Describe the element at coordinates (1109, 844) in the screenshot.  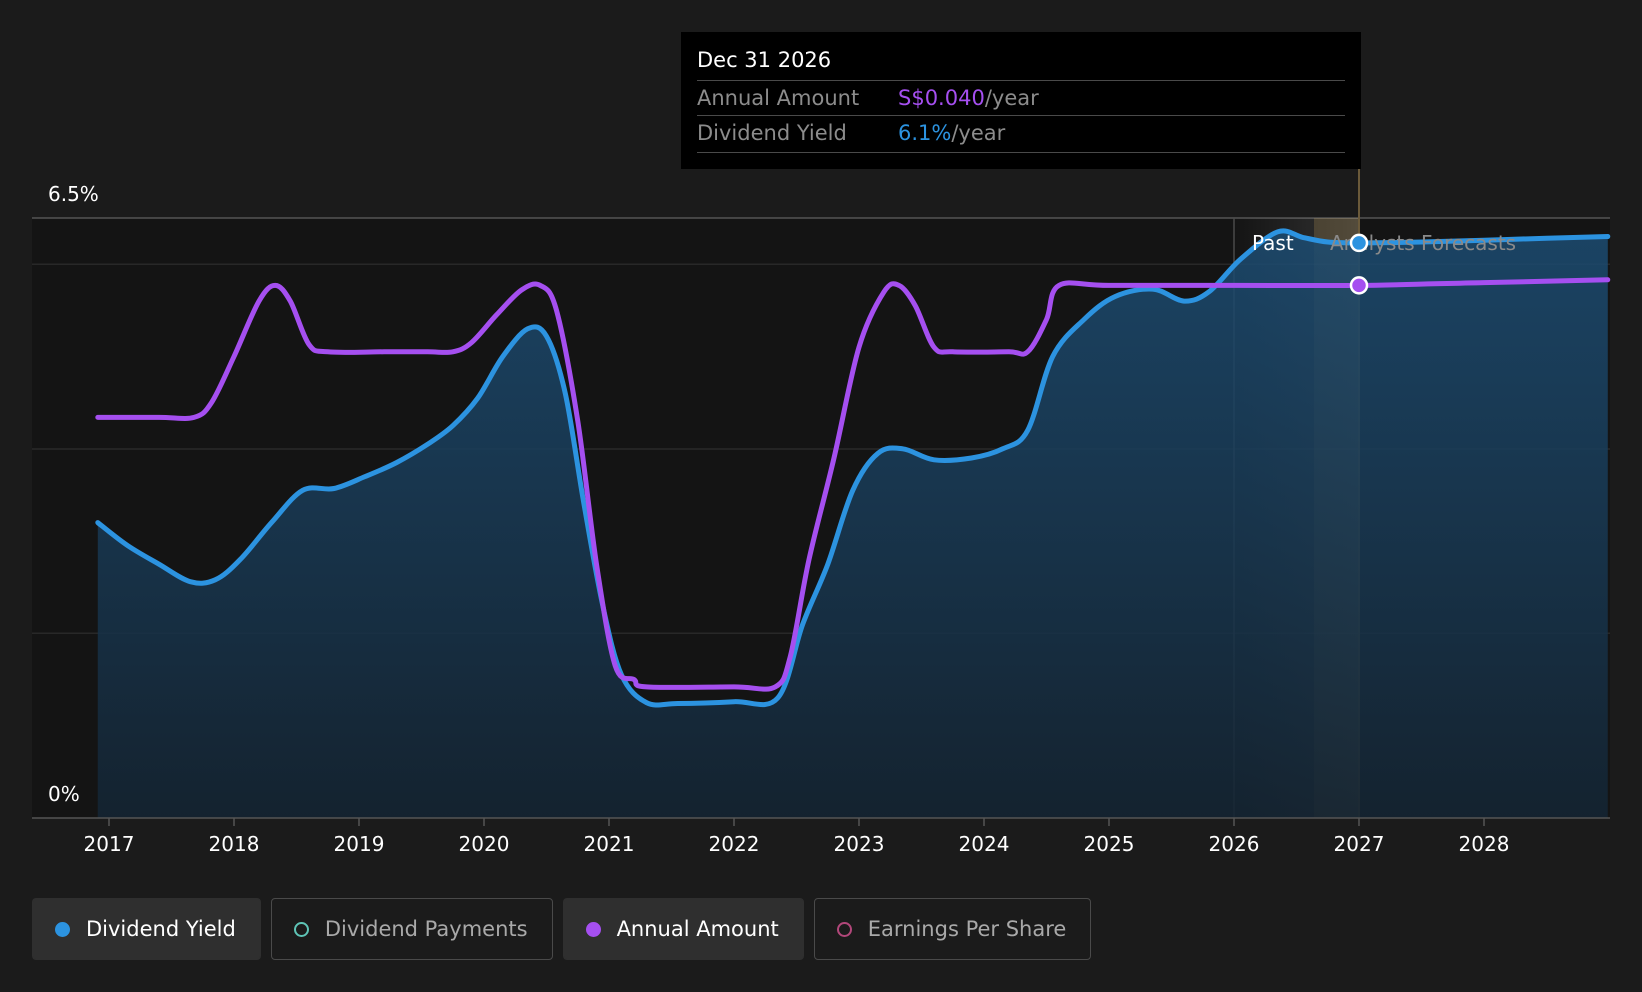
I see `x-tick-label: 2025` at that location.